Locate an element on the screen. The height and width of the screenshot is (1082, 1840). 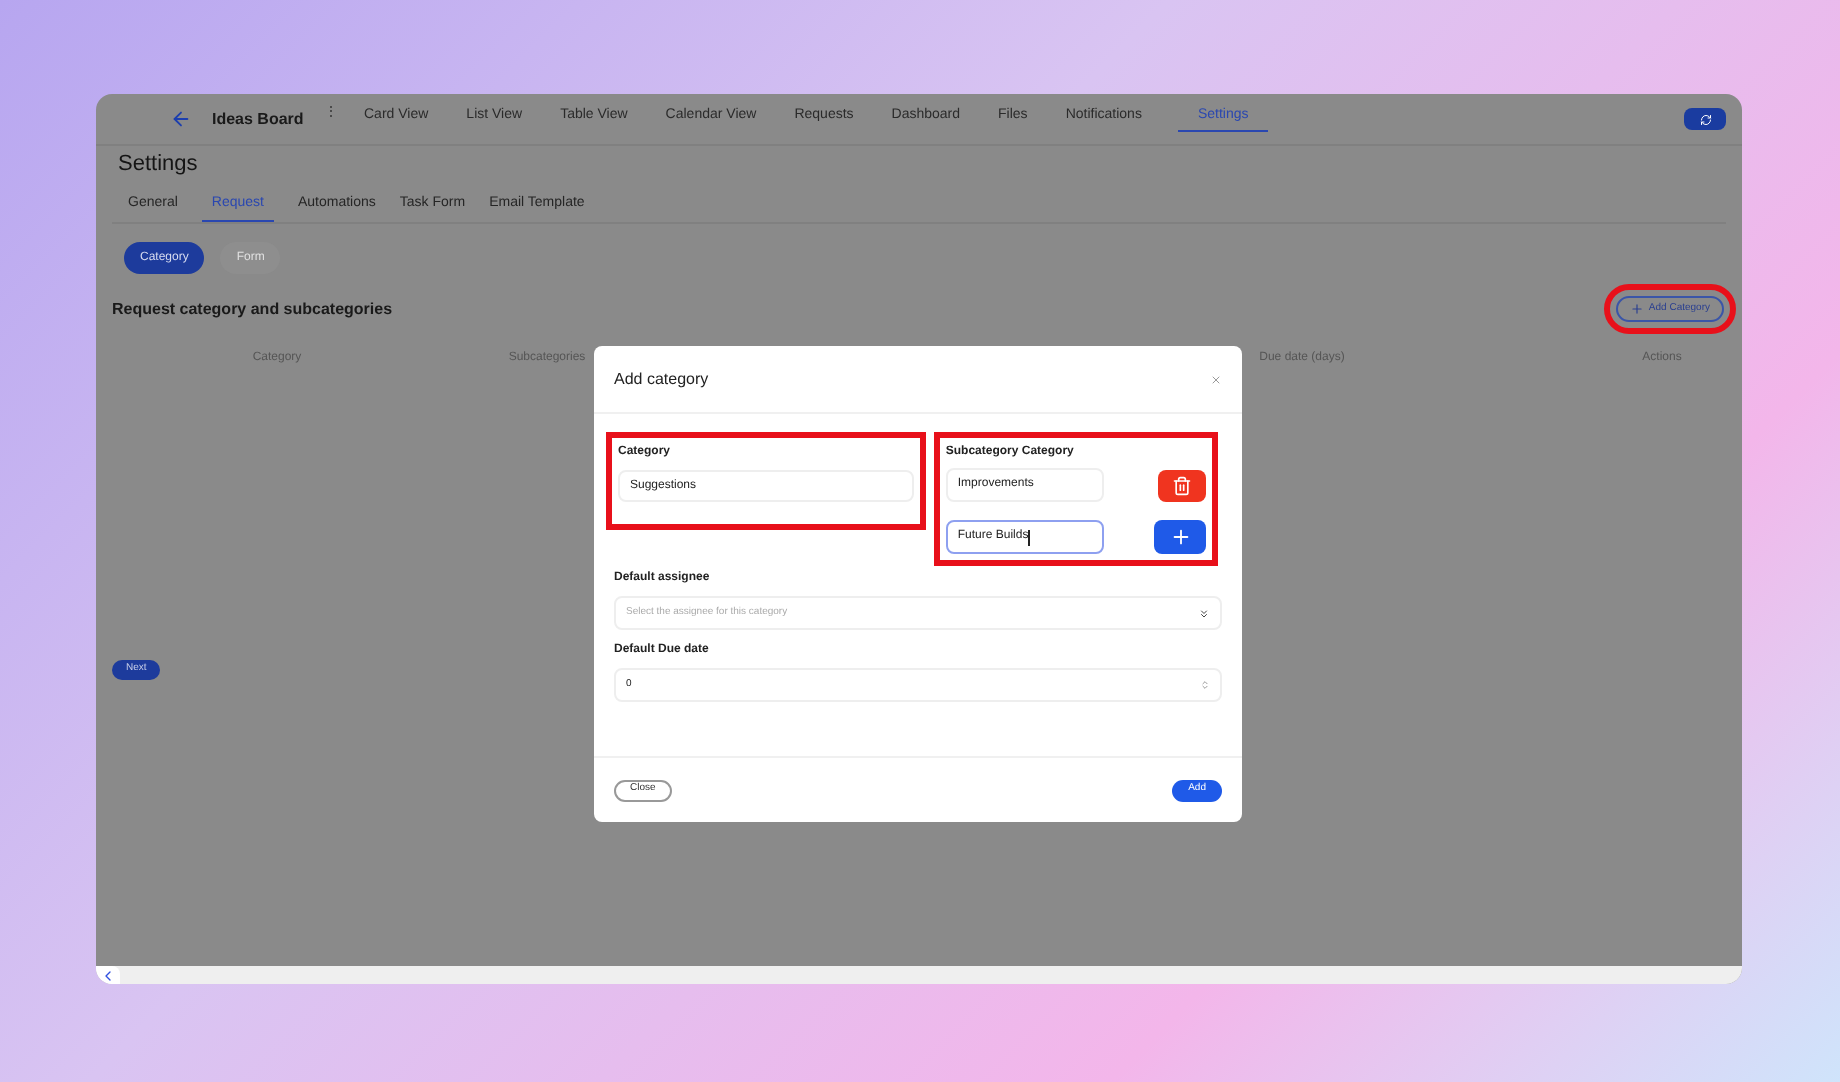
chevron-left-icon is located at coordinates (108, 975).